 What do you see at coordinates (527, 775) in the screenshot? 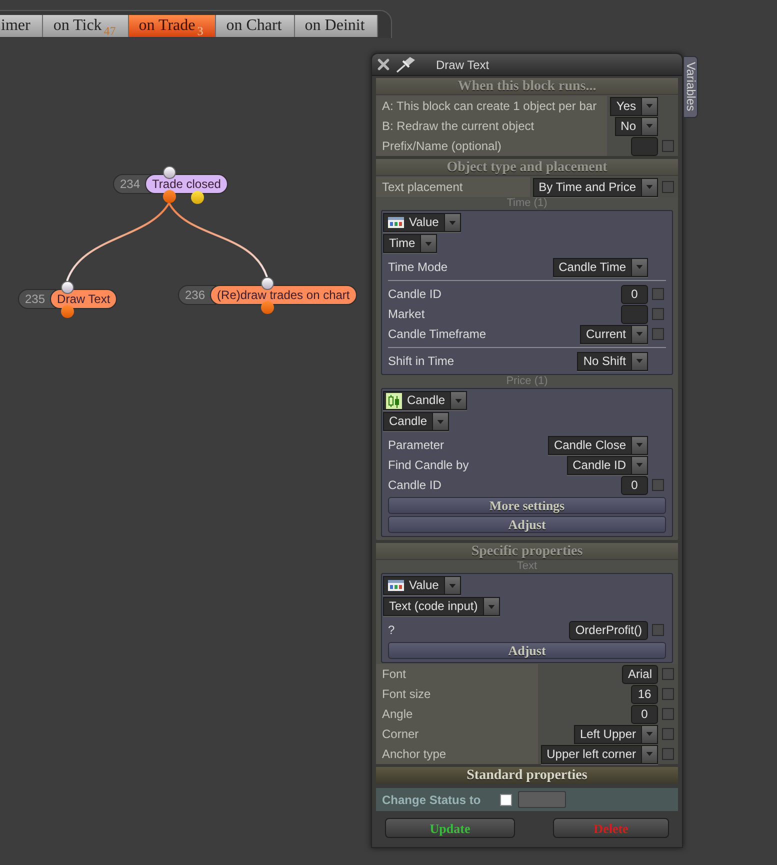
I see `section-header: Standard properties` at bounding box center [527, 775].